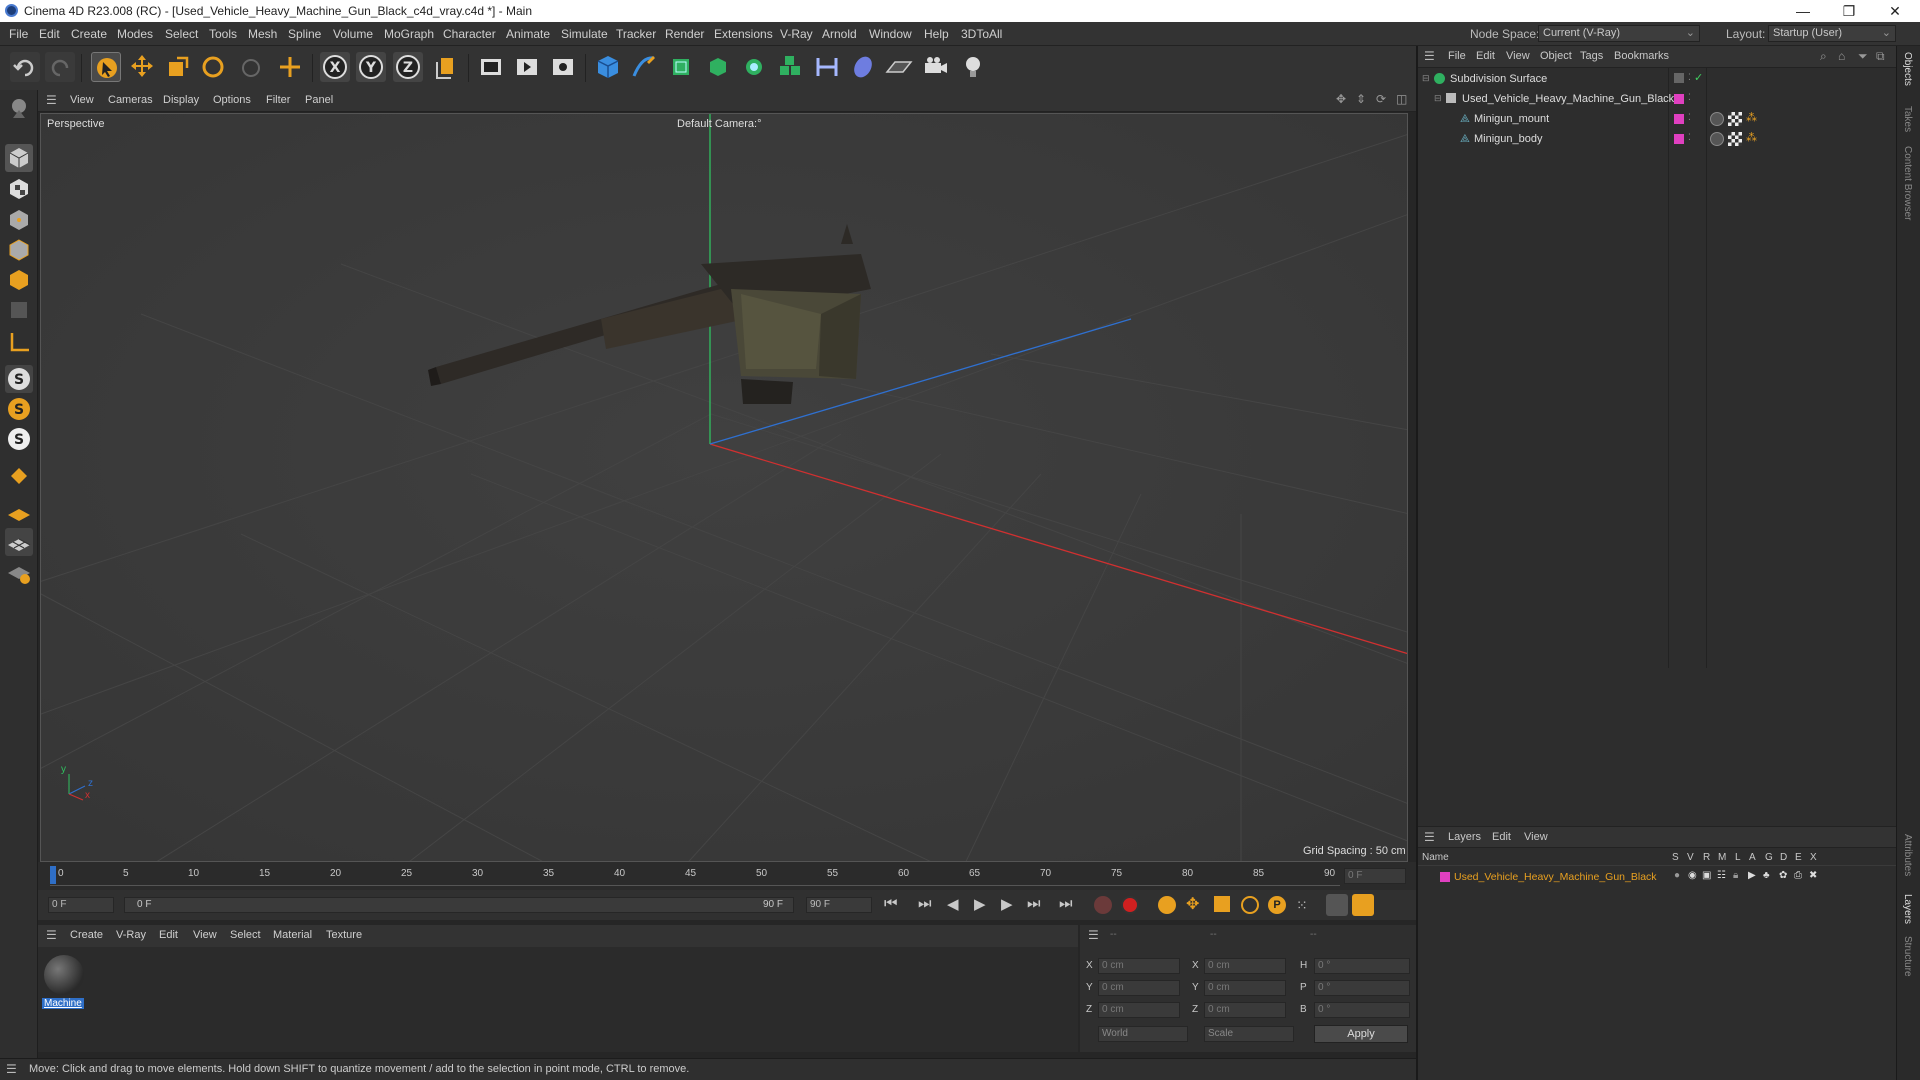 The image size is (1920, 1080). What do you see at coordinates (1401, 99) in the screenshot?
I see `toggle-view-icon: ◫` at bounding box center [1401, 99].